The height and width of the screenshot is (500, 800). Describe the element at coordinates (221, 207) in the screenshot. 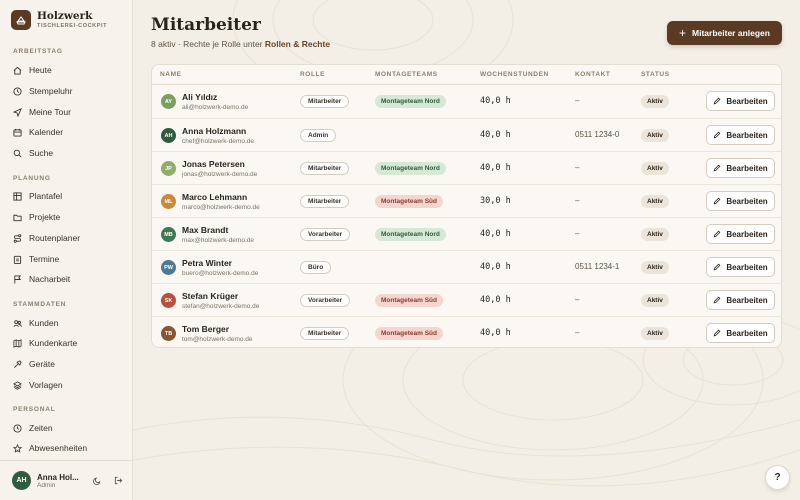

I see `employee-email: marco@holzwerk-demo.de` at that location.